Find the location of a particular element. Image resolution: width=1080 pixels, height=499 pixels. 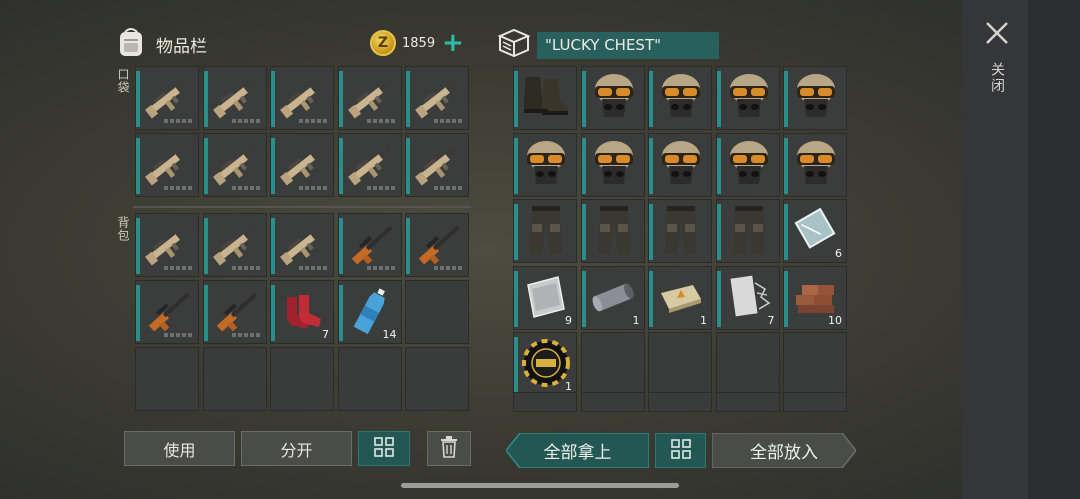

chest-slot: 6 is located at coordinates (815, 231).